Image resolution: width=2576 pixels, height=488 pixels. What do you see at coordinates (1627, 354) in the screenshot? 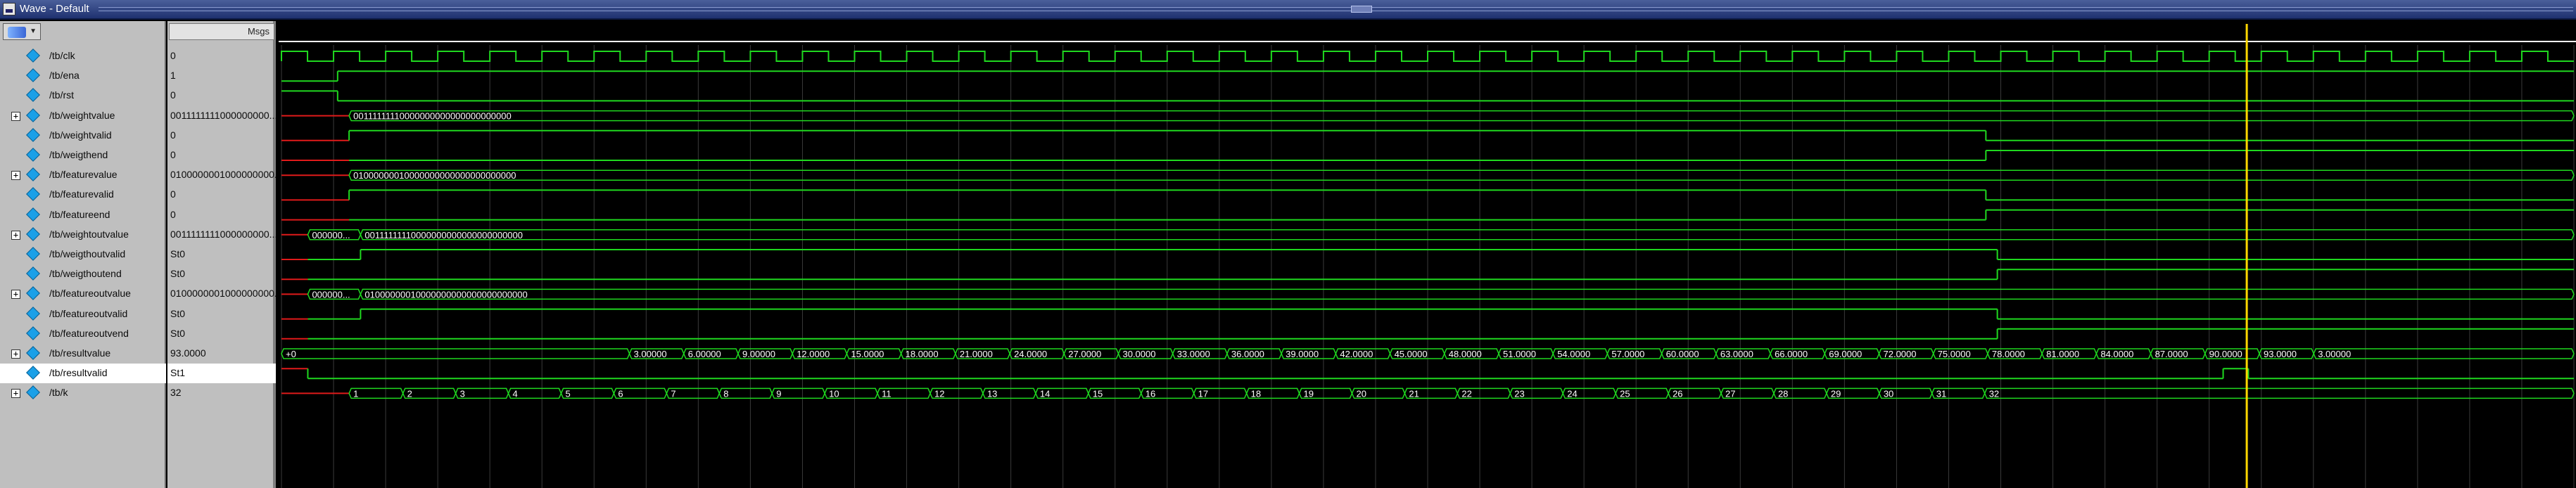
I see `bus-value-label: 57.0000` at bounding box center [1627, 354].